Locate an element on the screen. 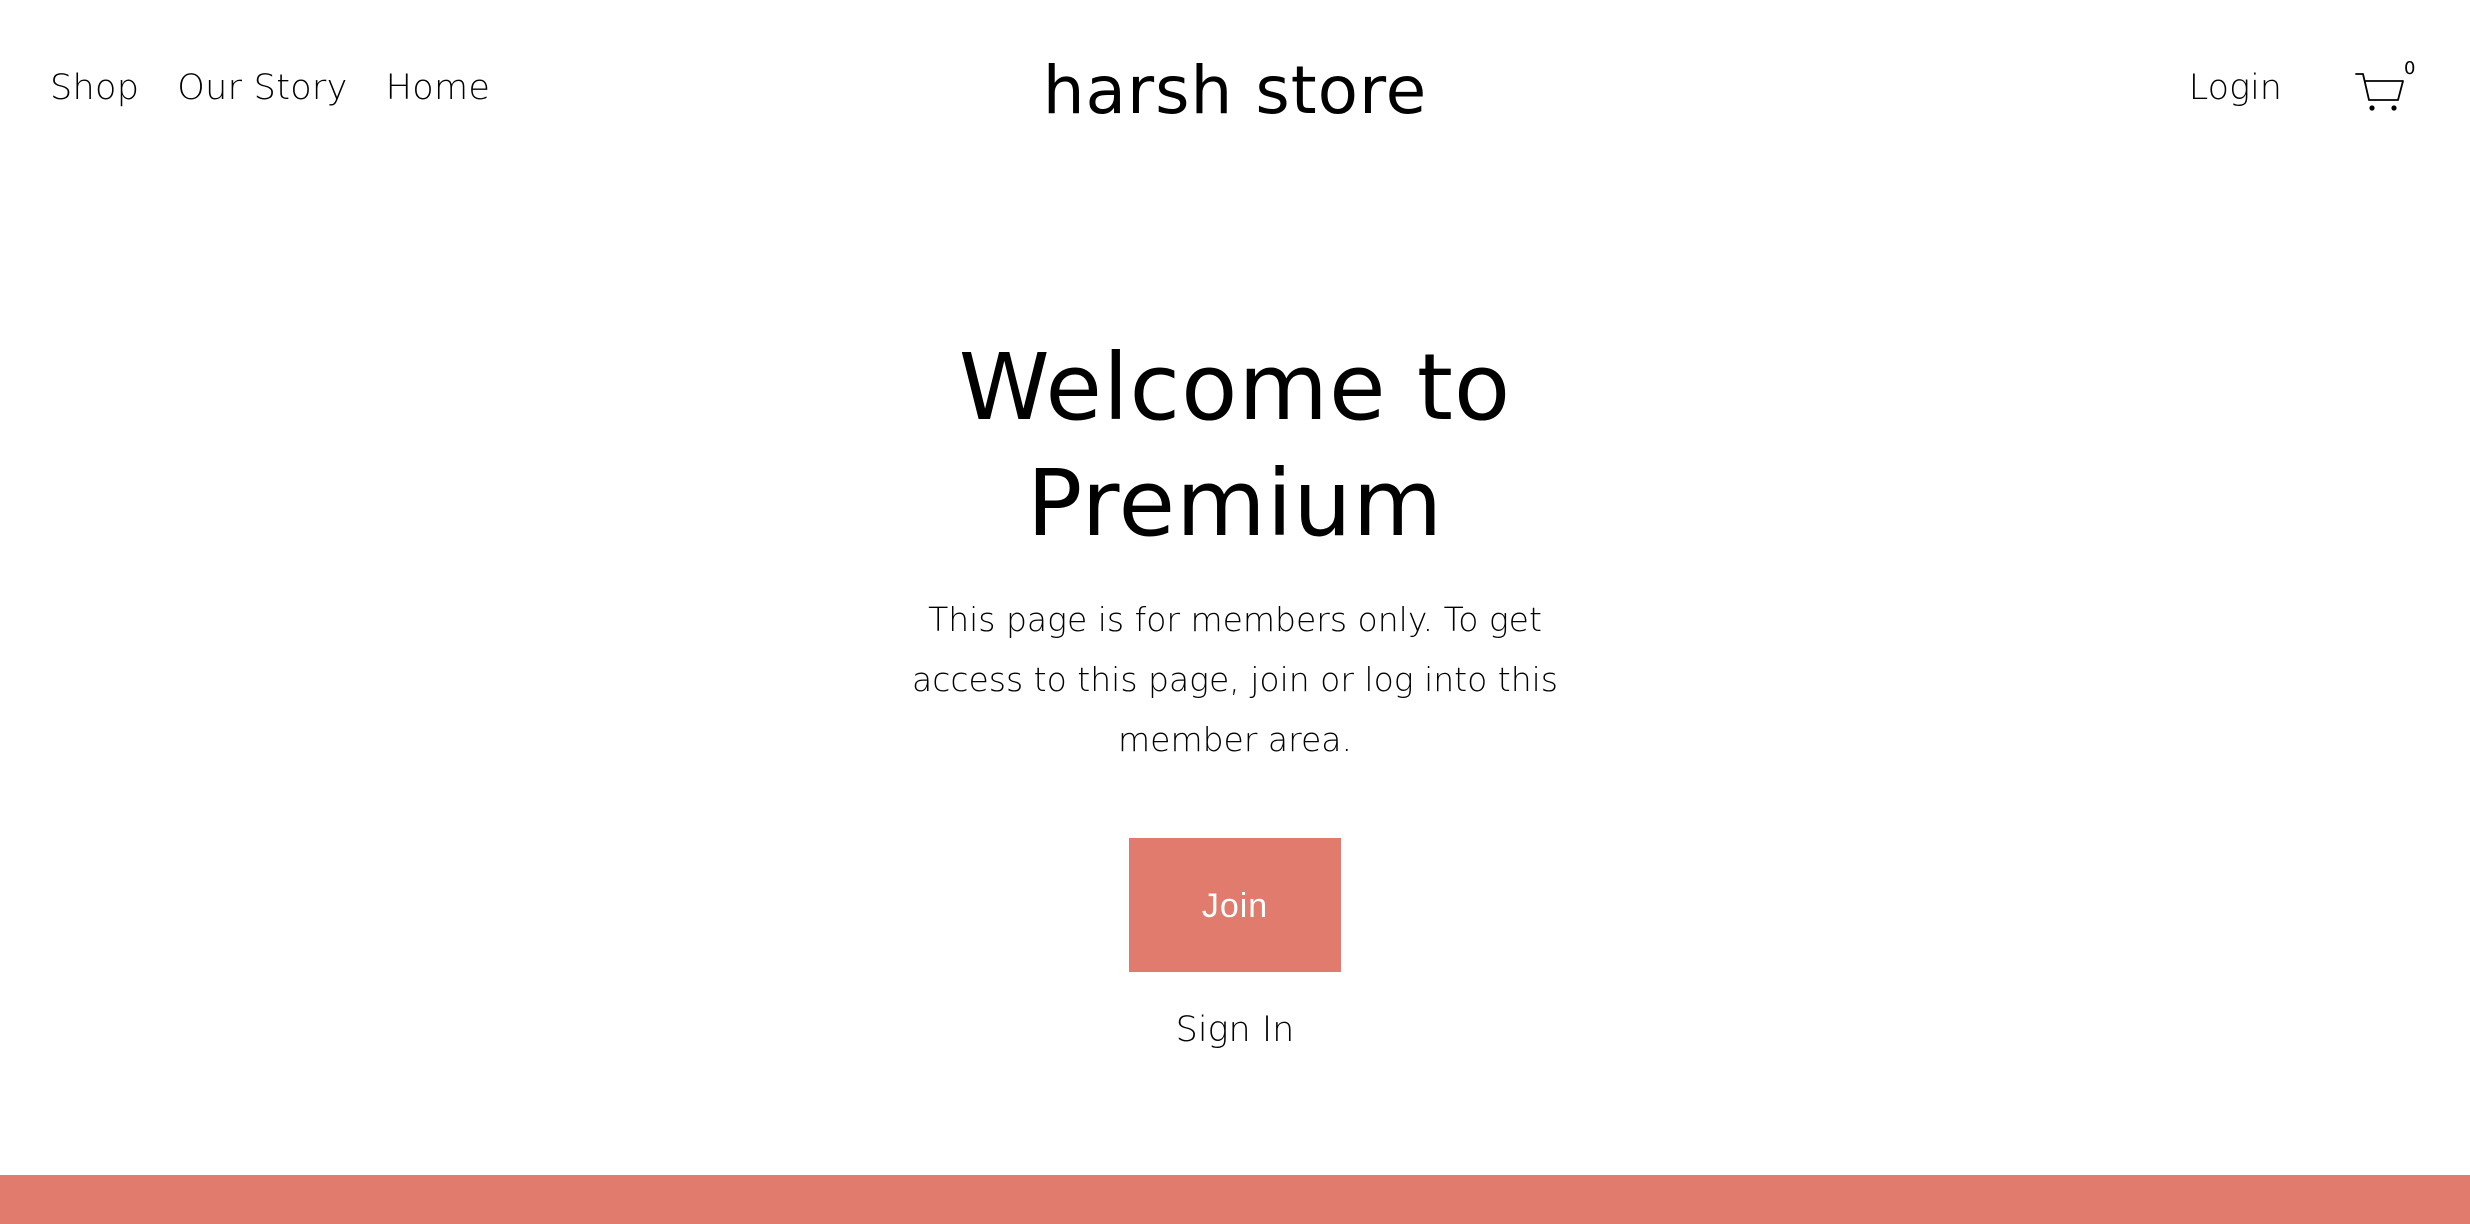 The height and width of the screenshot is (1224, 2470). page-title: Welcome to Premium is located at coordinates (1235, 446).